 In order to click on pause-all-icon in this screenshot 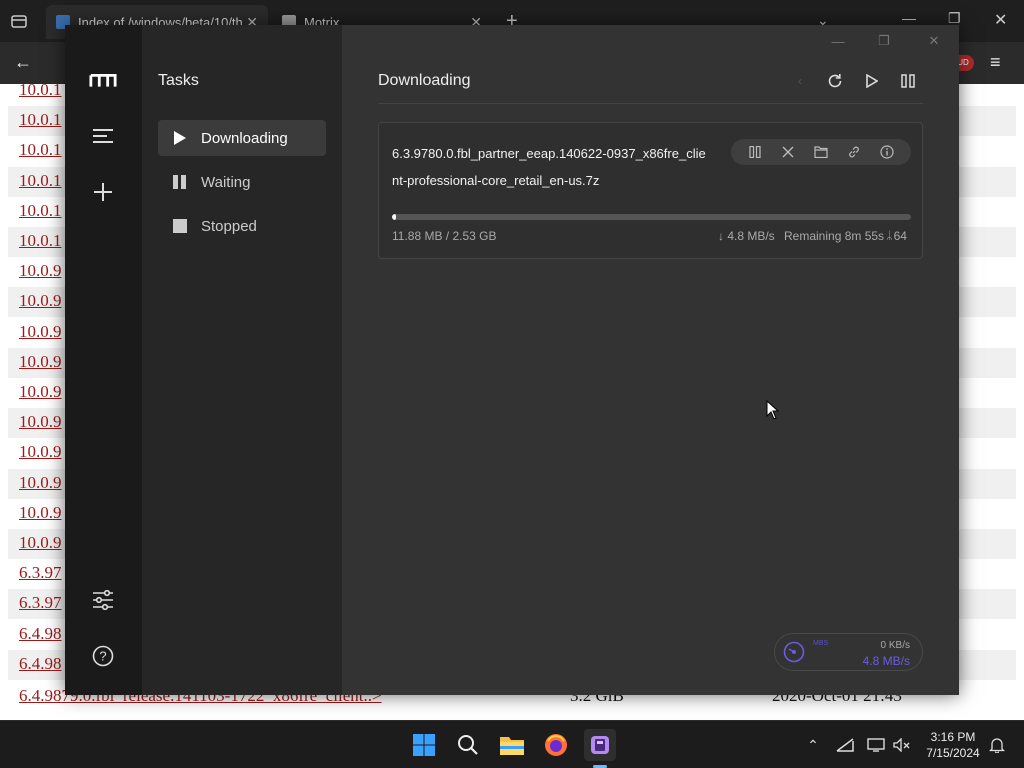, I will do `click(908, 81)`.